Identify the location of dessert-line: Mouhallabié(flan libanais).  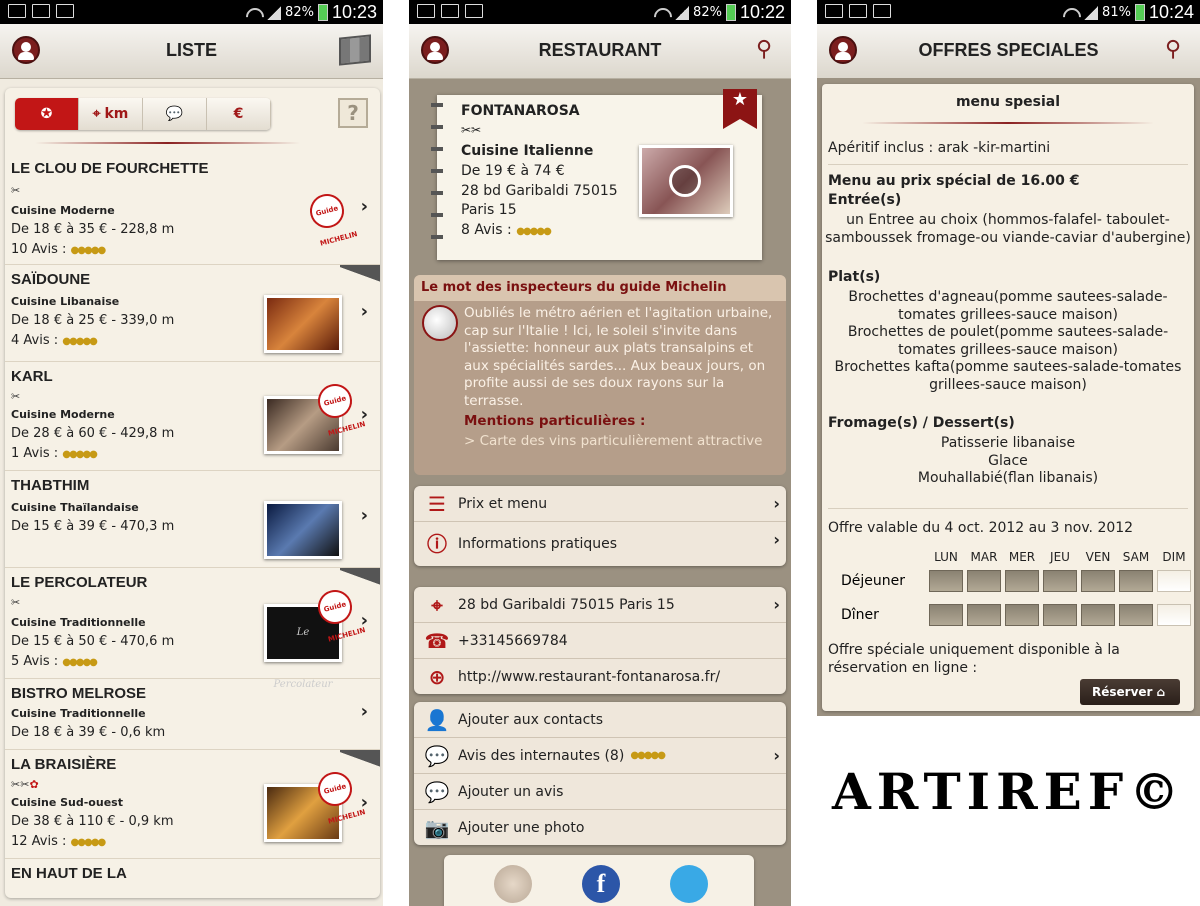
(1008, 478).